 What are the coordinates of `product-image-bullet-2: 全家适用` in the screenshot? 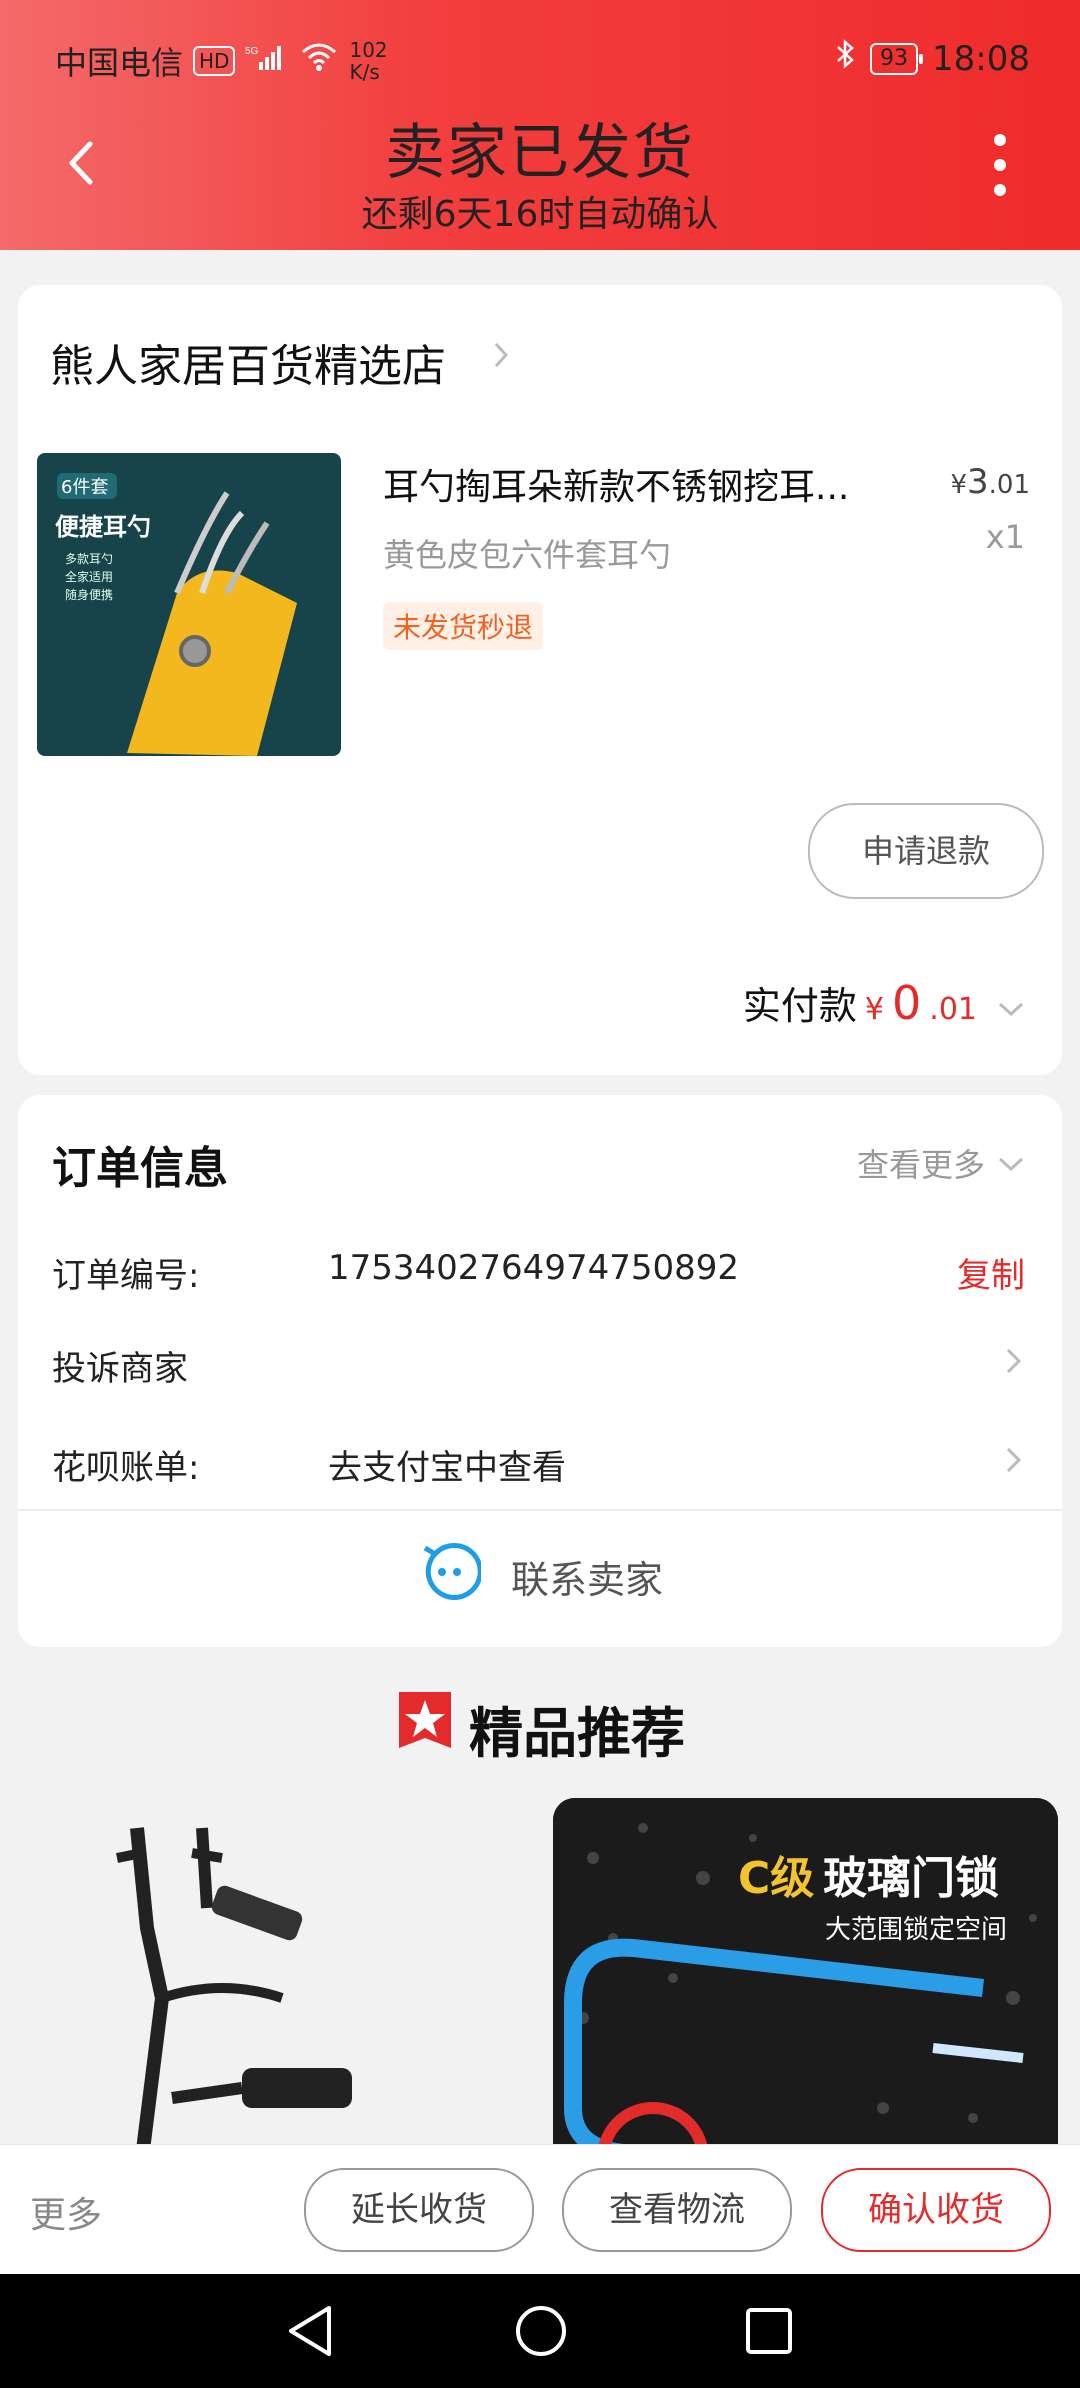 It's located at (89, 576).